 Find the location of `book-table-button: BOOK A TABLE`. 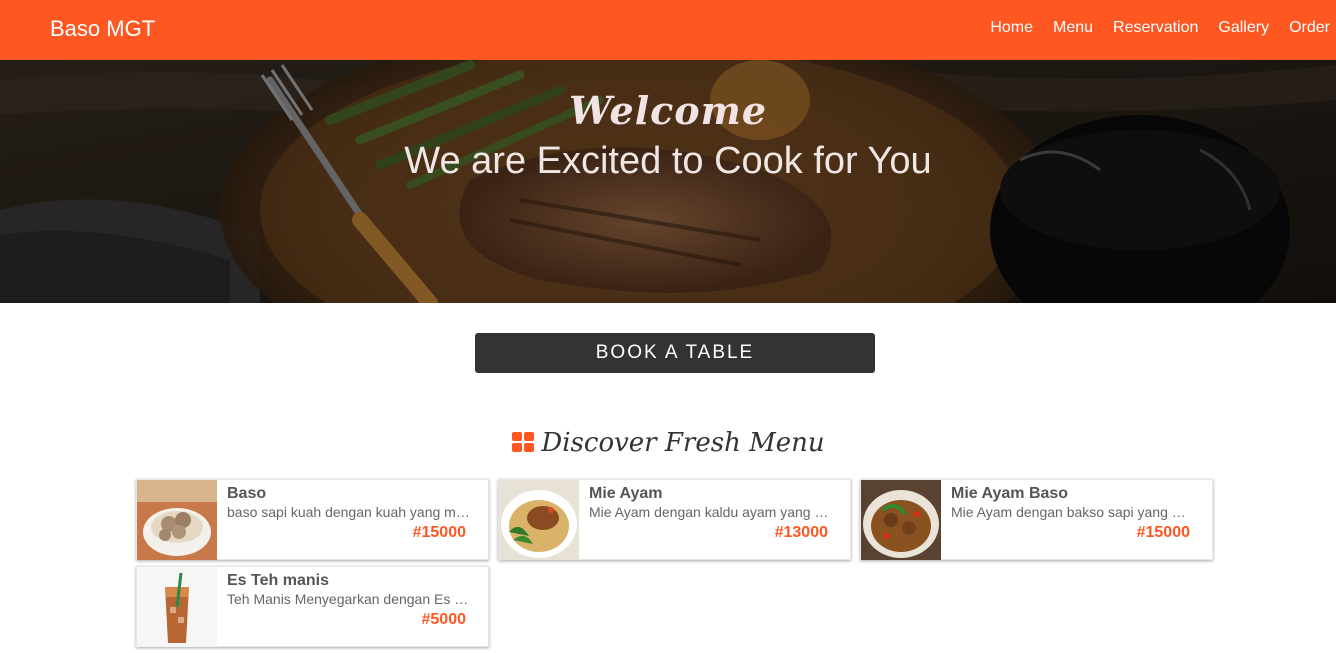

book-table-button: BOOK A TABLE is located at coordinates (675, 353).